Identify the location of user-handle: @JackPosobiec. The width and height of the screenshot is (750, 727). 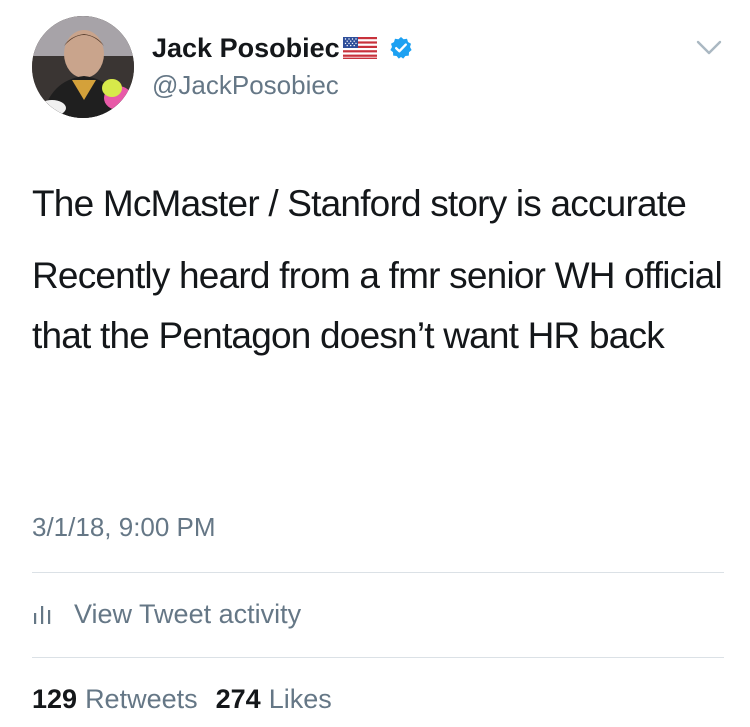
(245, 85).